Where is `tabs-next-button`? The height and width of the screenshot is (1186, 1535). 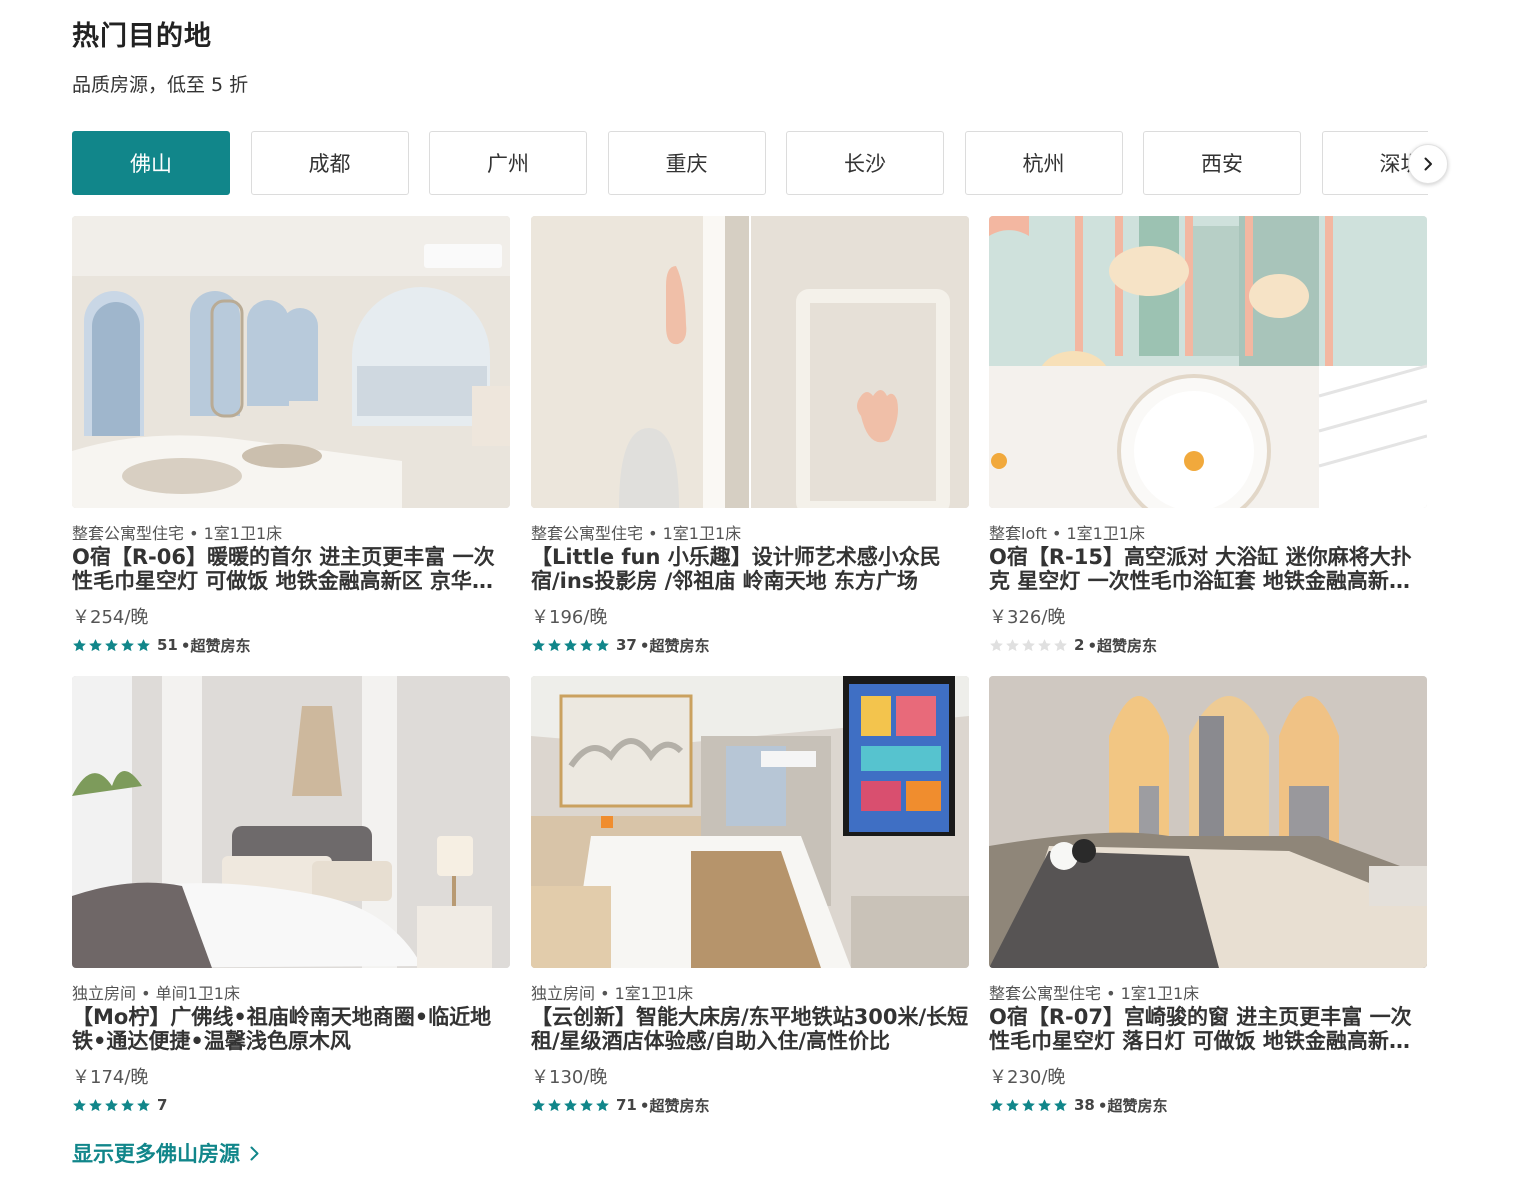 tabs-next-button is located at coordinates (1428, 164).